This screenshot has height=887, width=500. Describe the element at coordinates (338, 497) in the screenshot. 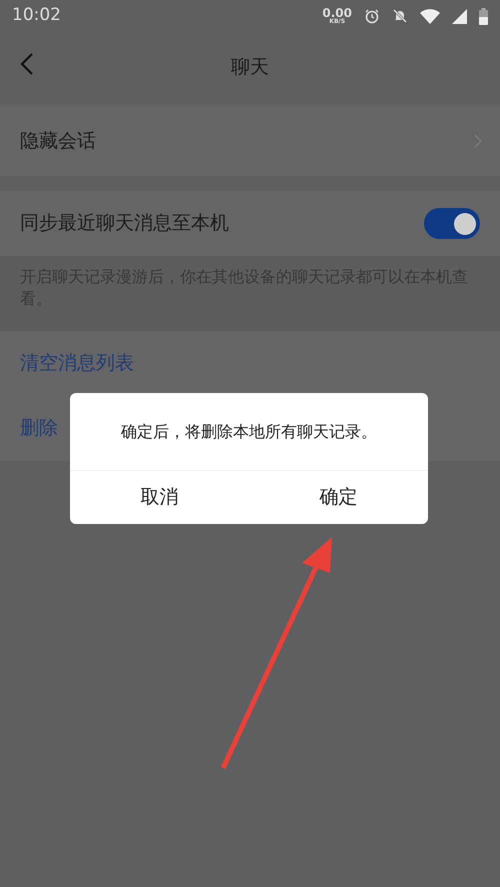

I see `dialog-button: 确定` at that location.